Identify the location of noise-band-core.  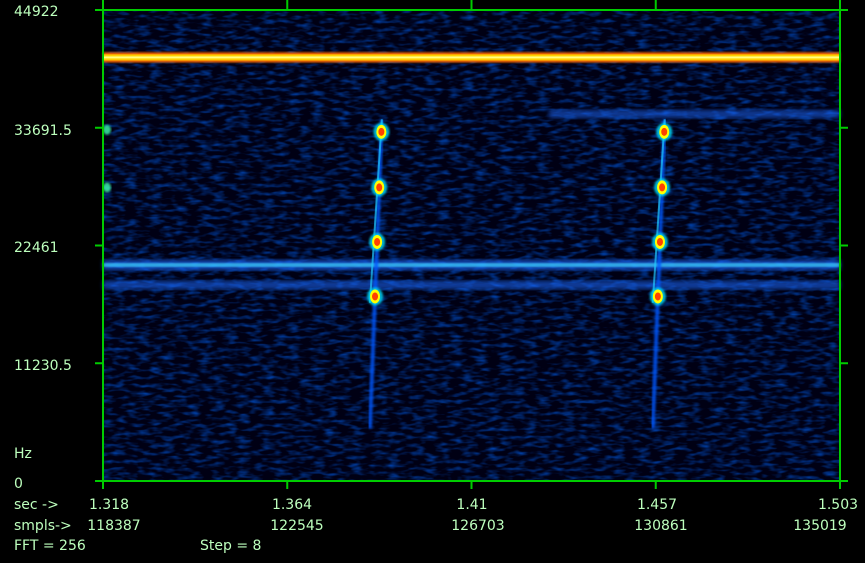
(471, 265).